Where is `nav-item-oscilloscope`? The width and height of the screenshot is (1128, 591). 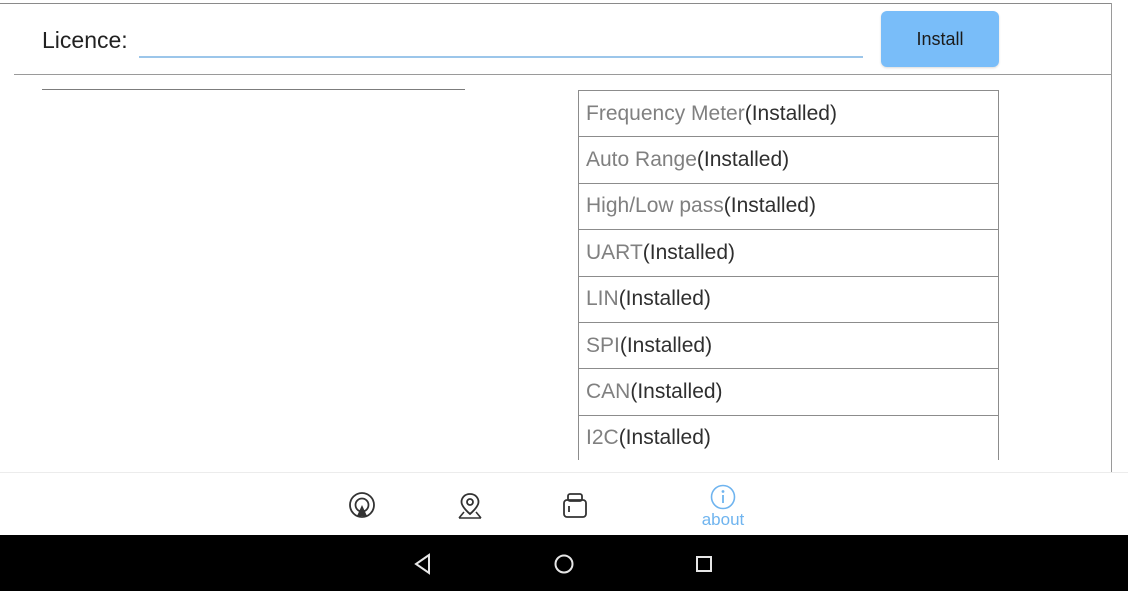
nav-item-oscilloscope is located at coordinates (362, 506).